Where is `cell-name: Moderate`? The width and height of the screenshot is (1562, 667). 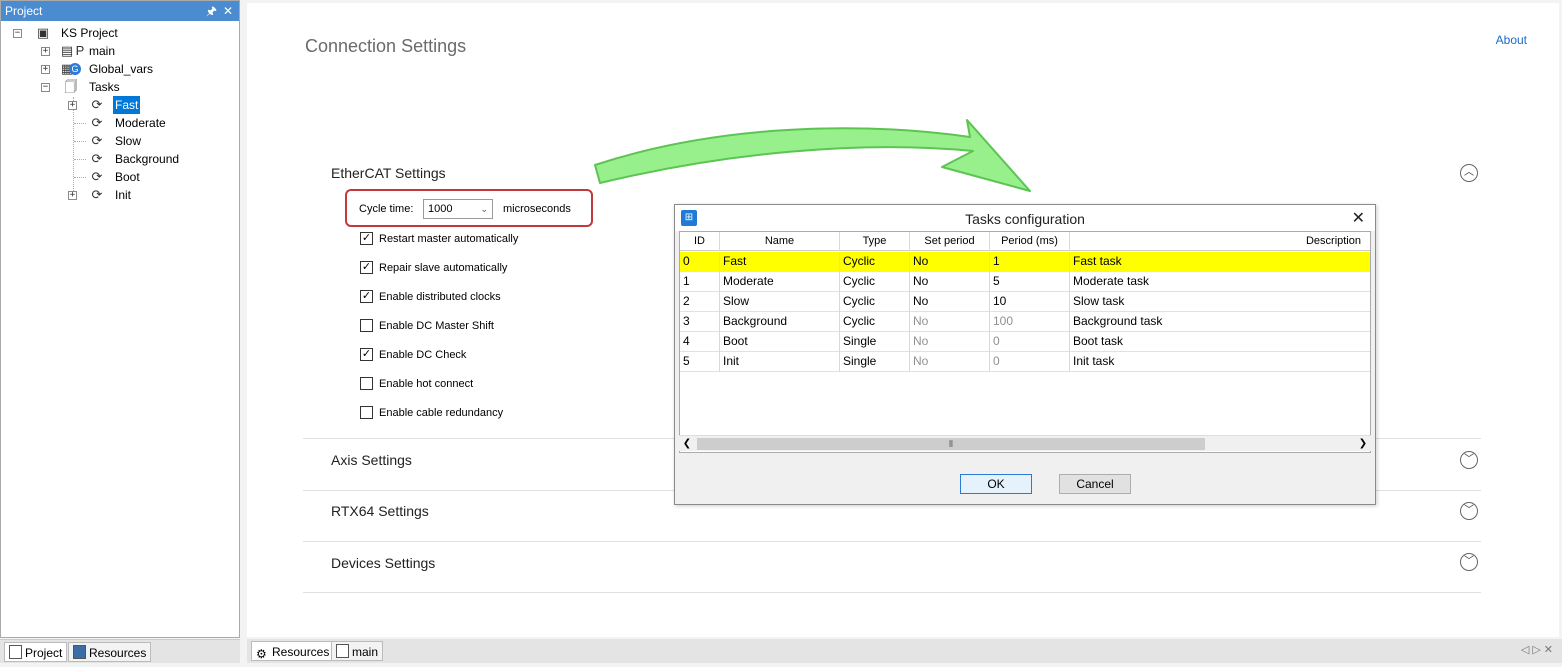 cell-name: Moderate is located at coordinates (780, 282).